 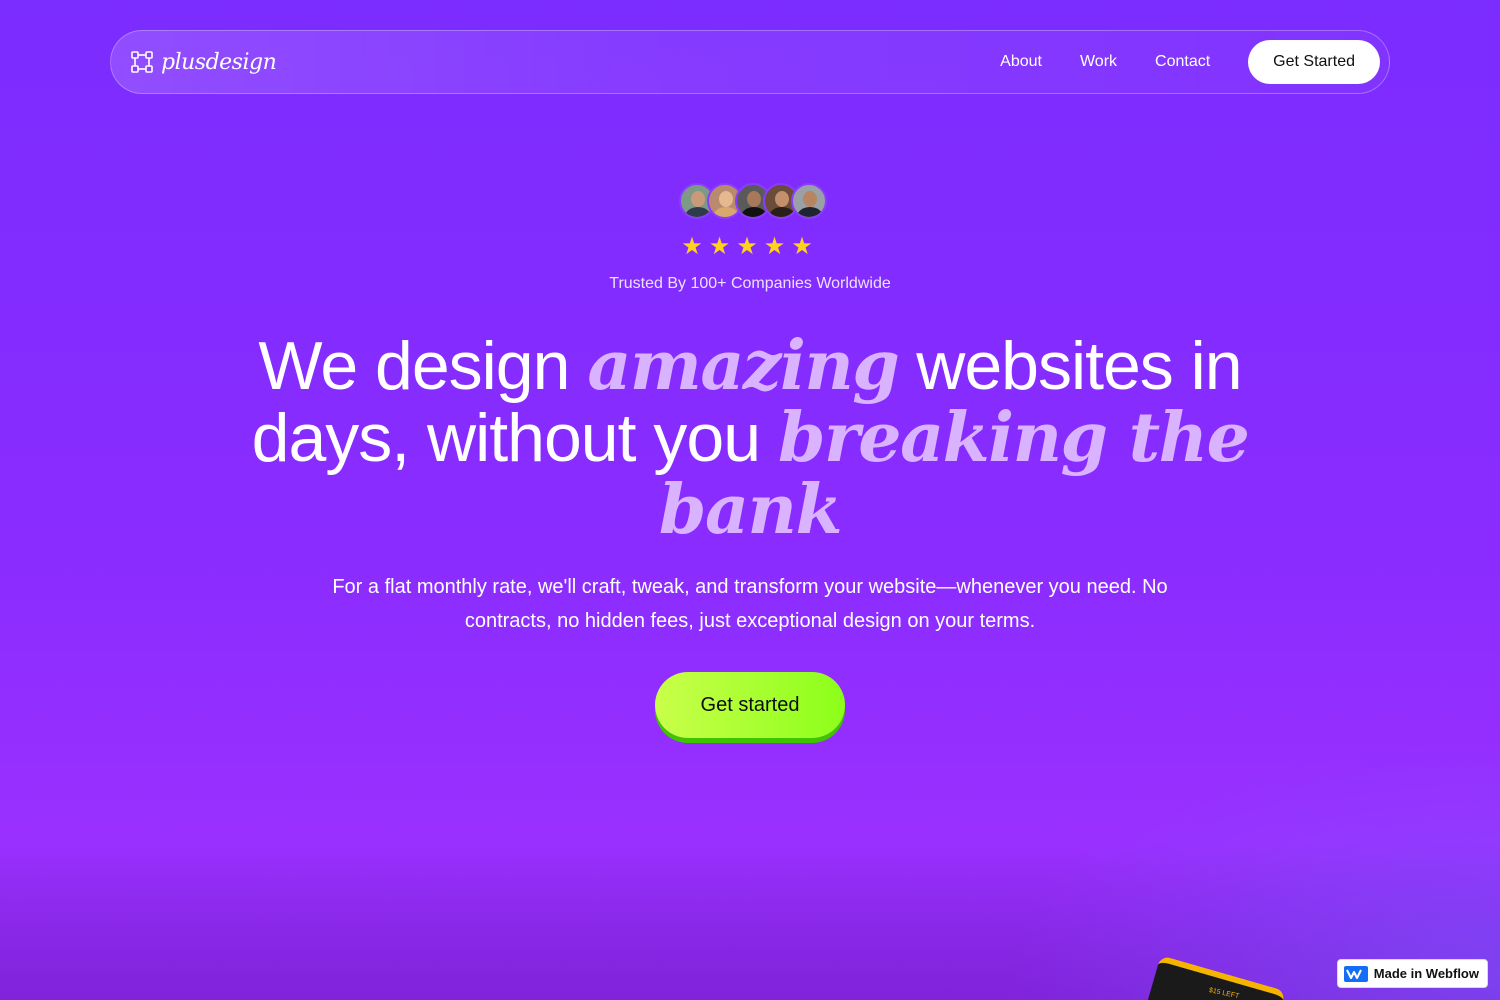 What do you see at coordinates (1021, 62) in the screenshot?
I see `nav-link-about: About` at bounding box center [1021, 62].